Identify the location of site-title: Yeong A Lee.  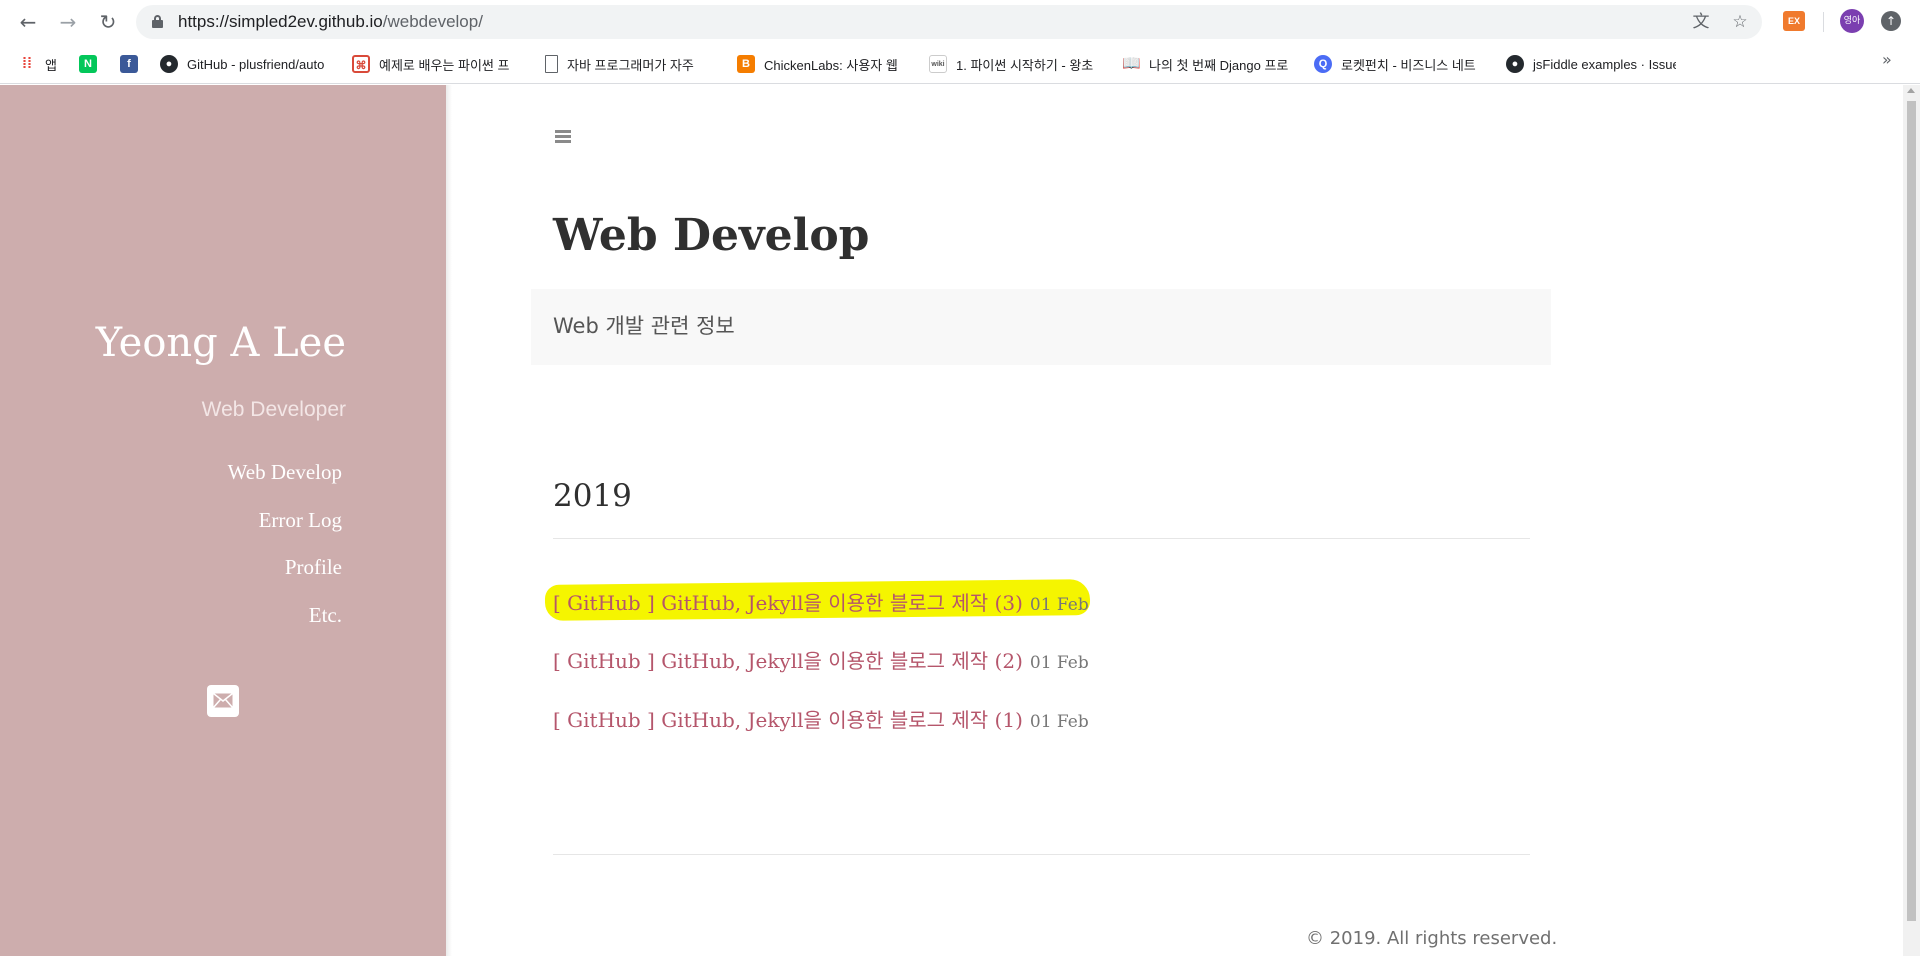
(221, 343).